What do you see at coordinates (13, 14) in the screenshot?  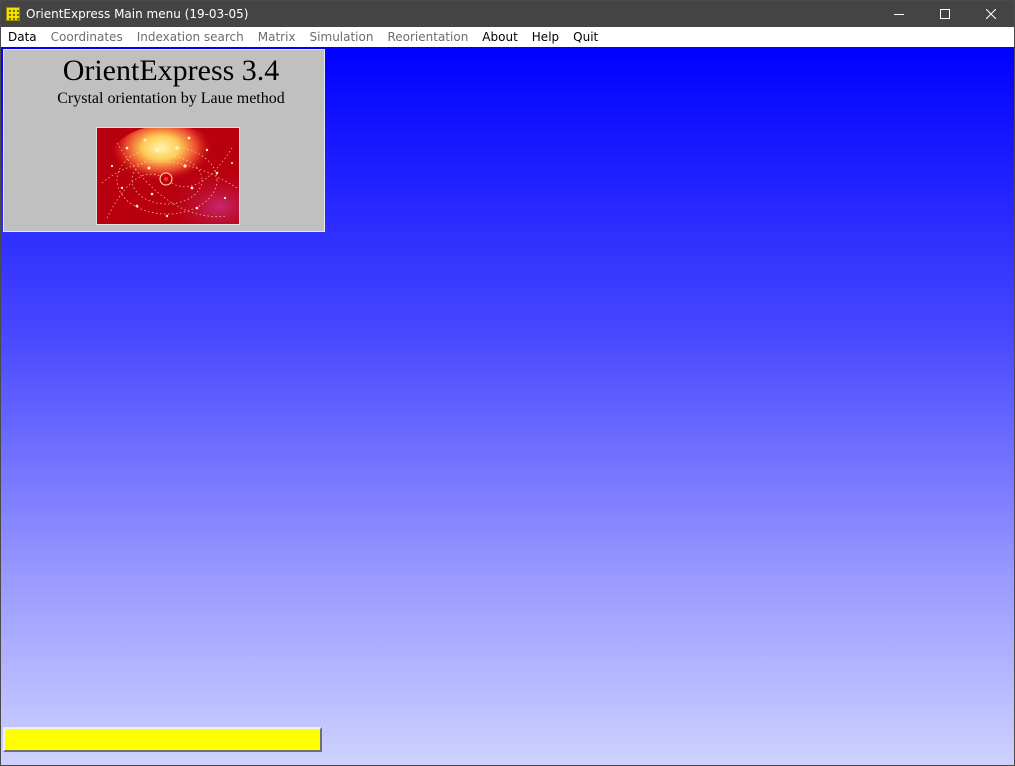 I see `app-icon` at bounding box center [13, 14].